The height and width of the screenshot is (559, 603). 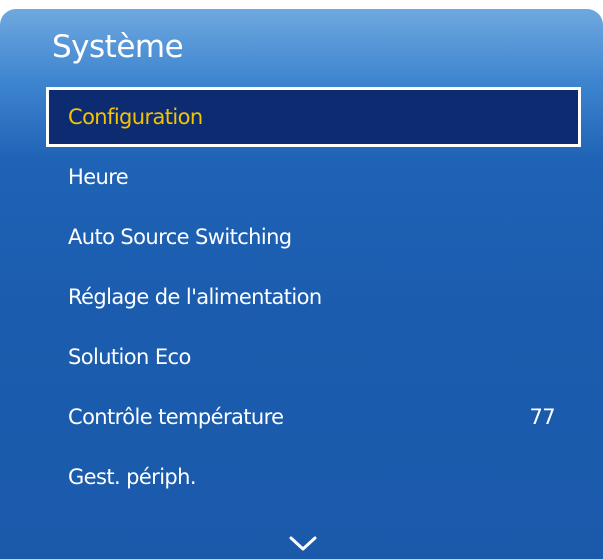 What do you see at coordinates (98, 177) in the screenshot?
I see `menu-item-label: Heure` at bounding box center [98, 177].